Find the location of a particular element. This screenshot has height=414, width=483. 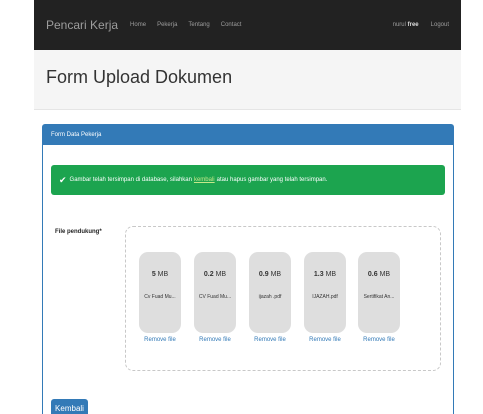

user-name-bold: free is located at coordinates (413, 25).